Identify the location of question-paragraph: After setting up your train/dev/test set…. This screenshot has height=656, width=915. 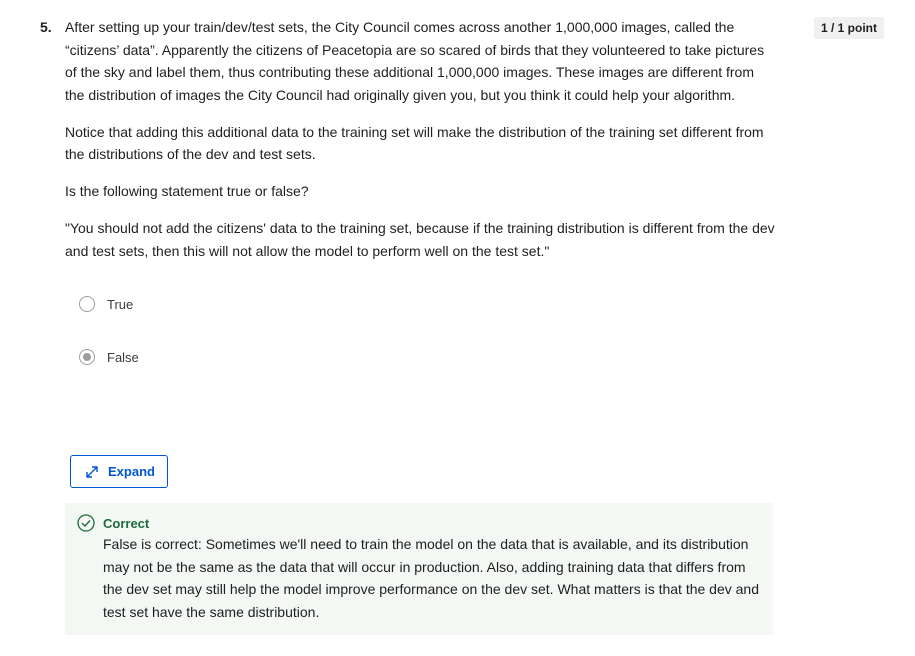
(415, 61).